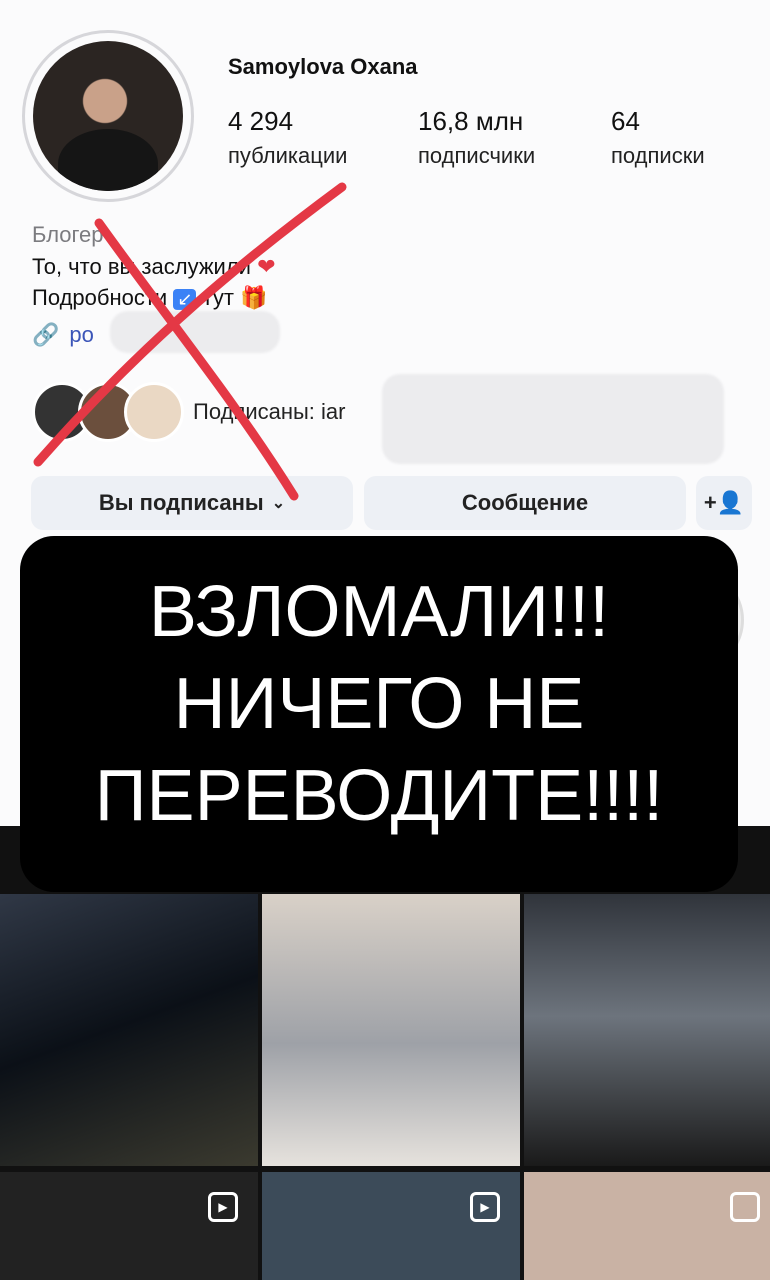  I want to click on followers-label: подписчики, so click(477, 155).